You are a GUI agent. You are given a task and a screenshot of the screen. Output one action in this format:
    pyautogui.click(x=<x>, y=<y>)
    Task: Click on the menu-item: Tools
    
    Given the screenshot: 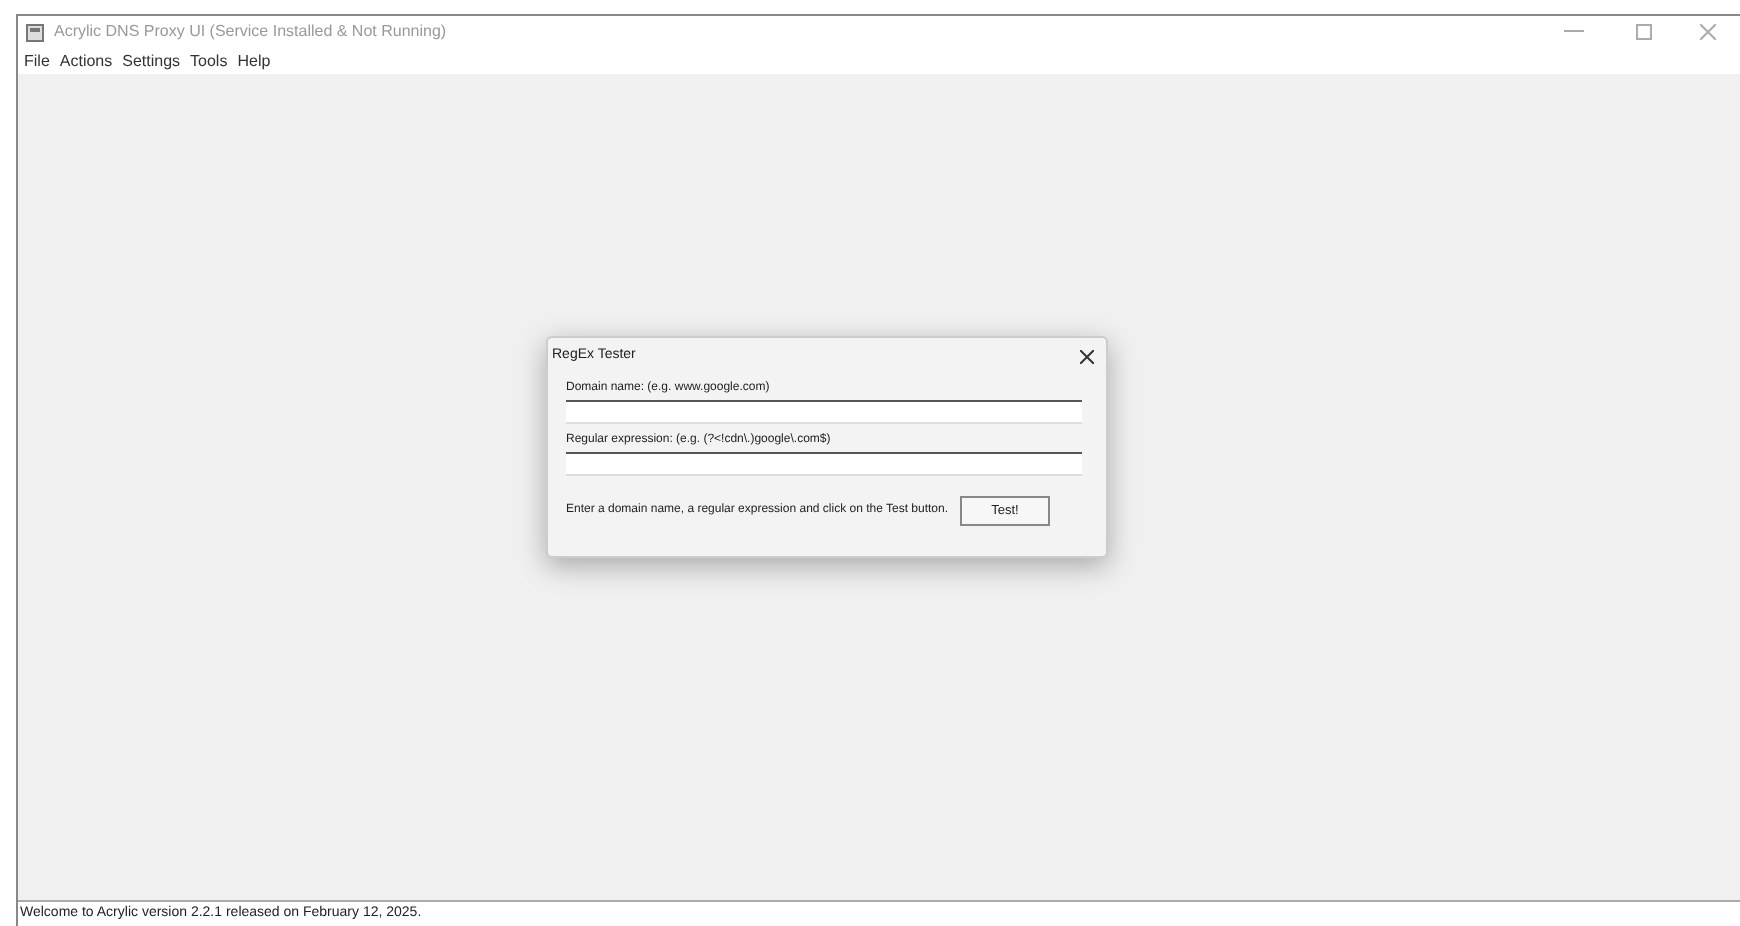 What is the action you would take?
    pyautogui.click(x=209, y=61)
    